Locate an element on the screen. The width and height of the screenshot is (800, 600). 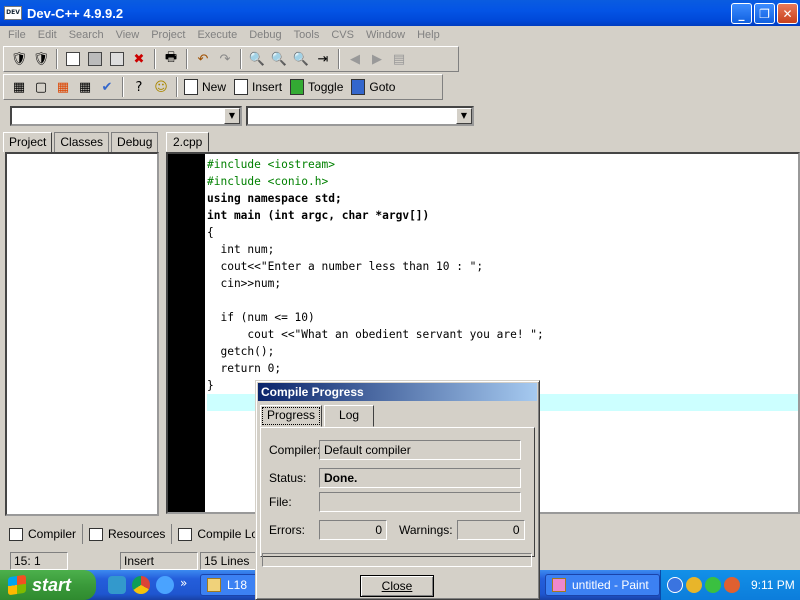
back-icon: ◀ is located at coordinates (355, 59).